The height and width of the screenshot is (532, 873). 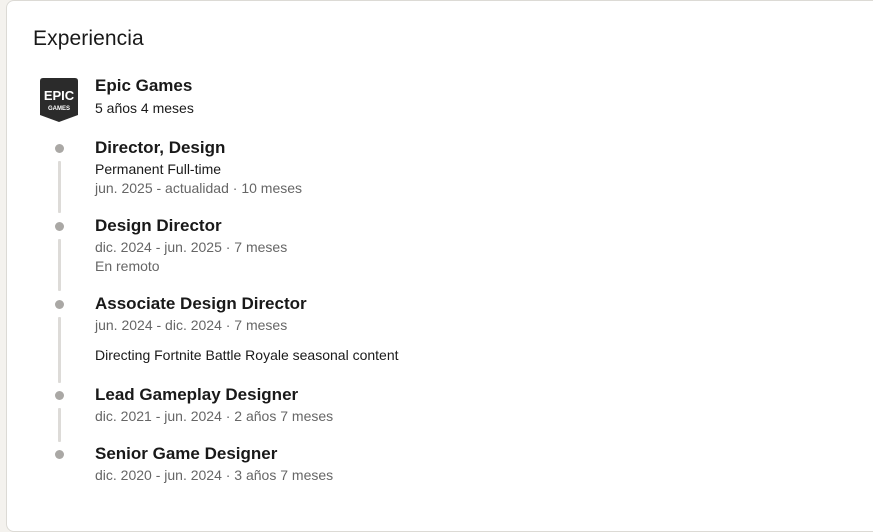 What do you see at coordinates (158, 169) in the screenshot?
I see `position-employment-type: Permanent Full-time` at bounding box center [158, 169].